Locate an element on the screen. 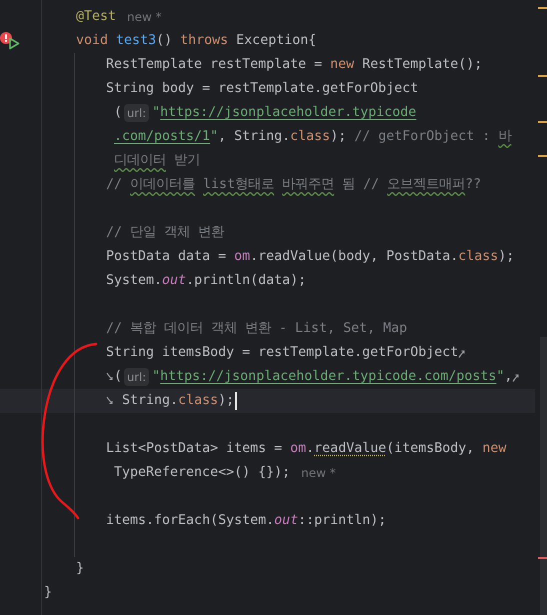  code-text: () is located at coordinates (165, 41).